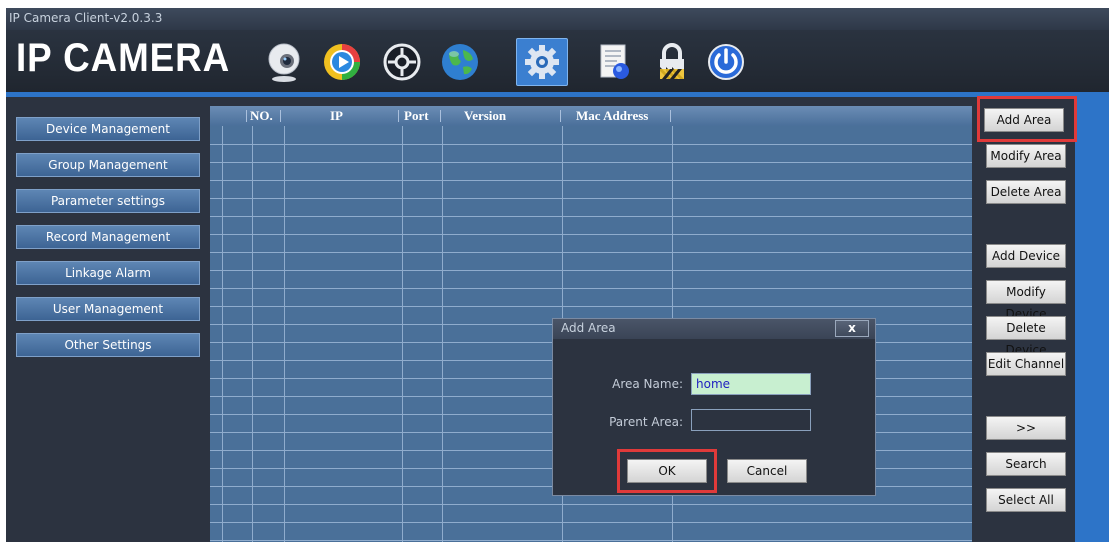 The width and height of the screenshot is (1109, 542). I want to click on area-name-label: Area Name:, so click(647, 384).